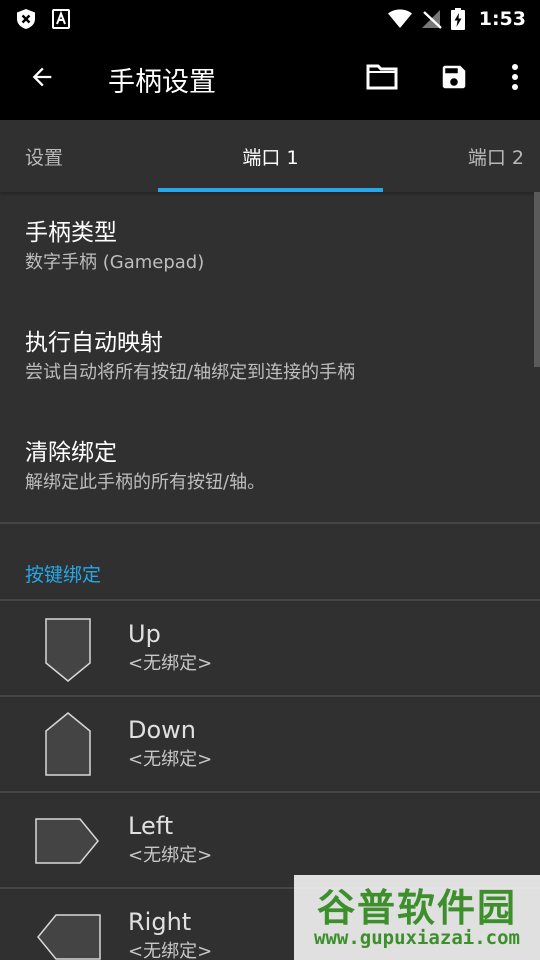  I want to click on binding-name: Left, so click(151, 826).